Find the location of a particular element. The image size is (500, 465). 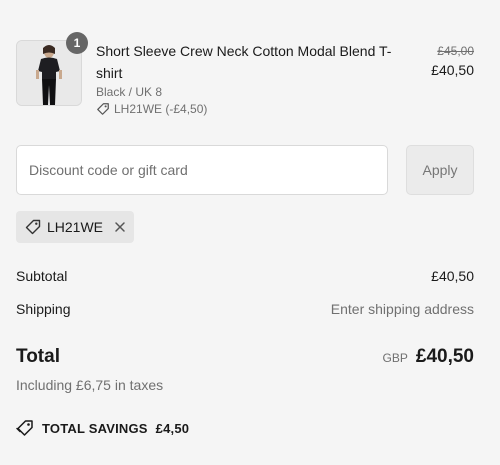

product-prices: £45,00 £40,50 is located at coordinates (452, 61).